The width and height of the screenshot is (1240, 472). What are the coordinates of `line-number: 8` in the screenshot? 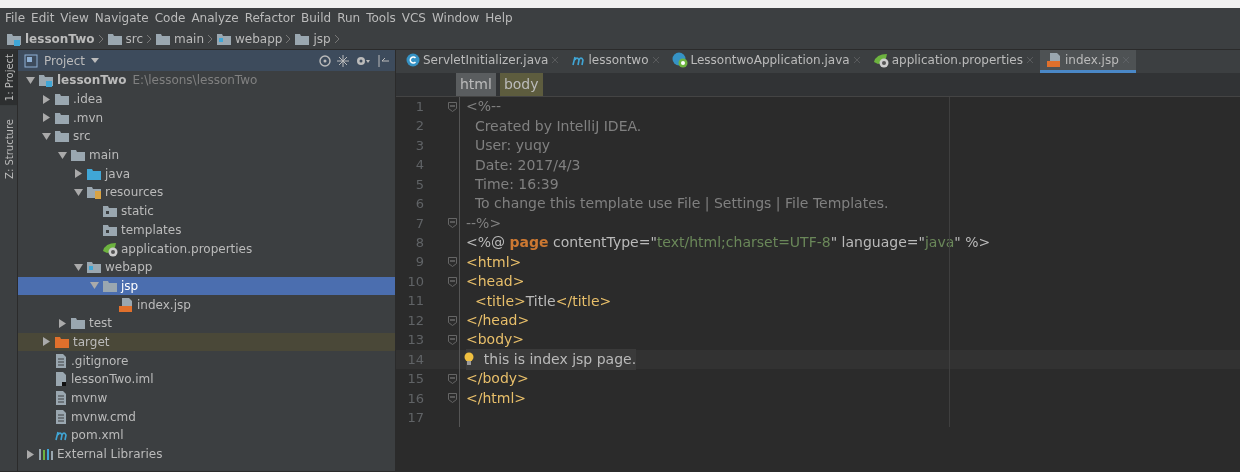 It's located at (419, 243).